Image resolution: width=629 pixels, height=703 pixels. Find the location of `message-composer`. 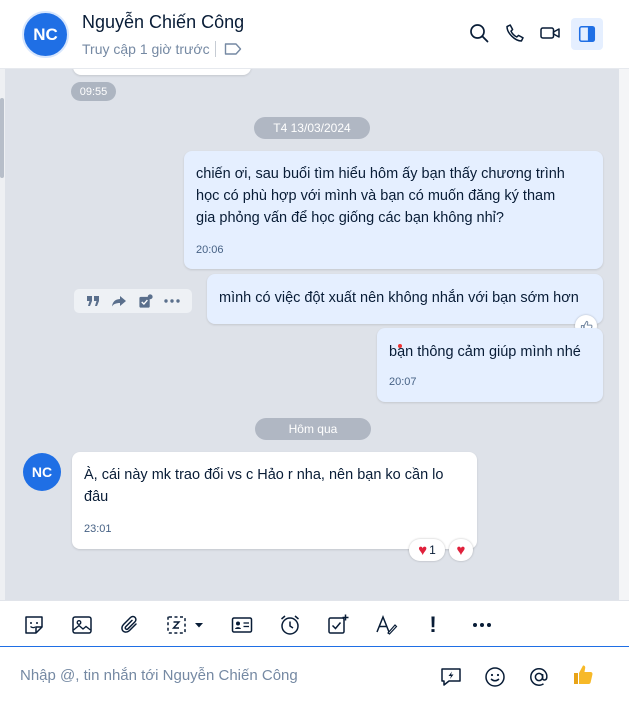

message-composer is located at coordinates (314, 675).